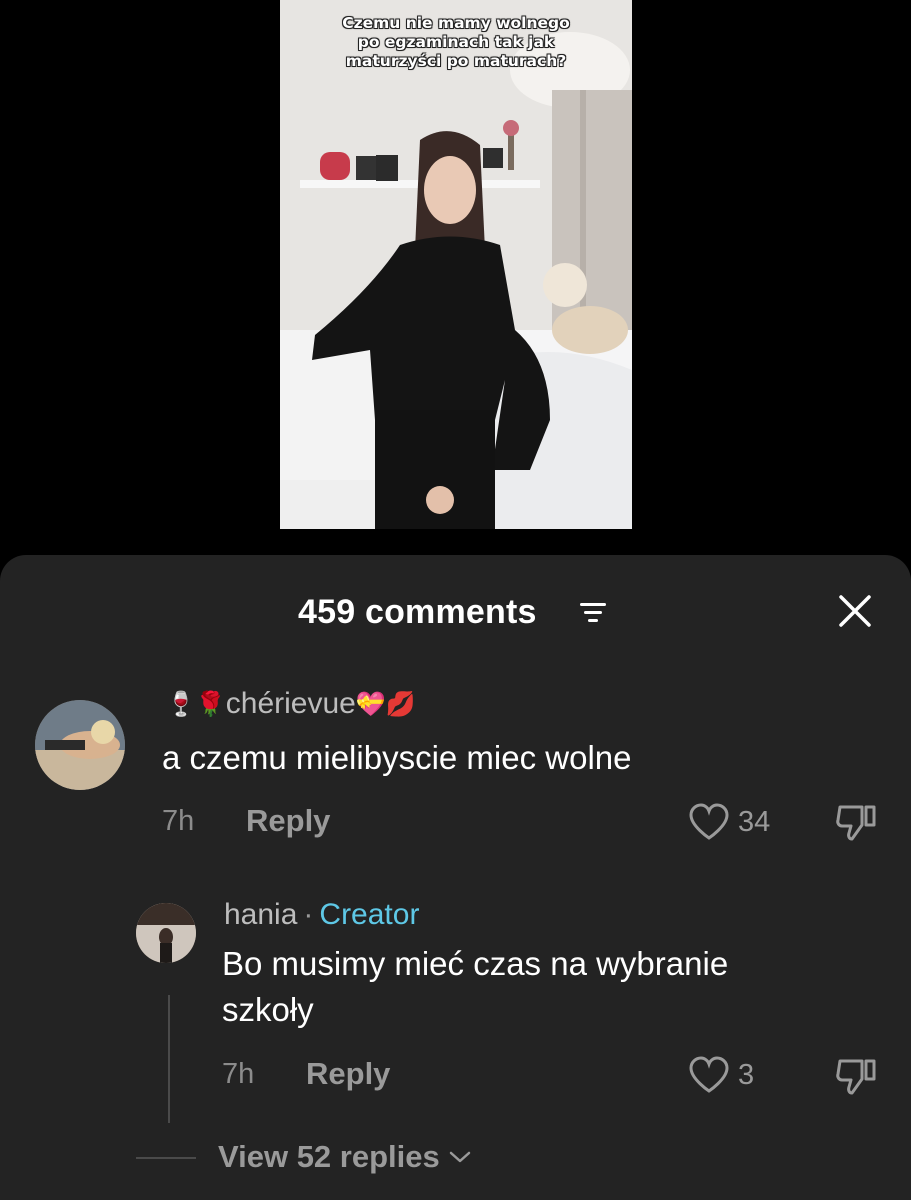 Image resolution: width=911 pixels, height=1200 pixels. I want to click on view-replies-divider, so click(166, 1158).